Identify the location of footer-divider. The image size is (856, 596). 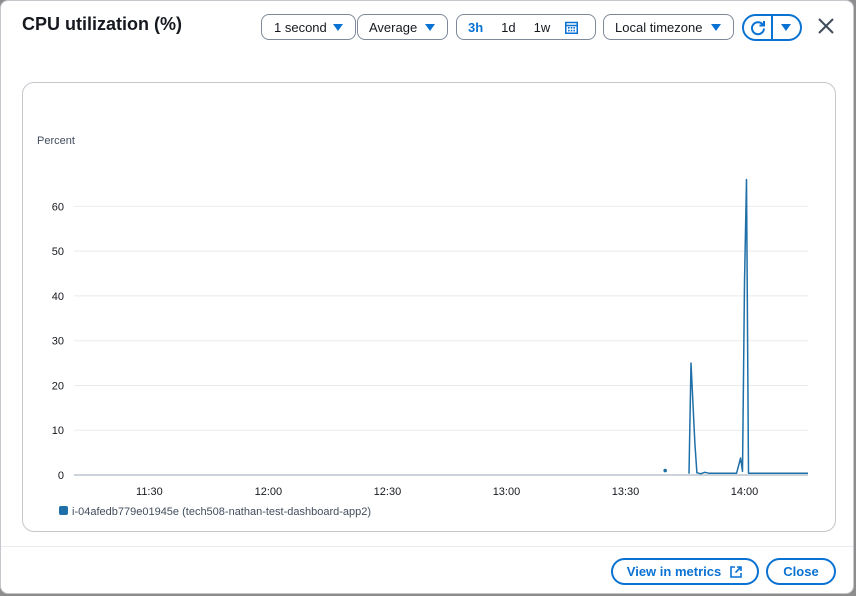
(427, 546).